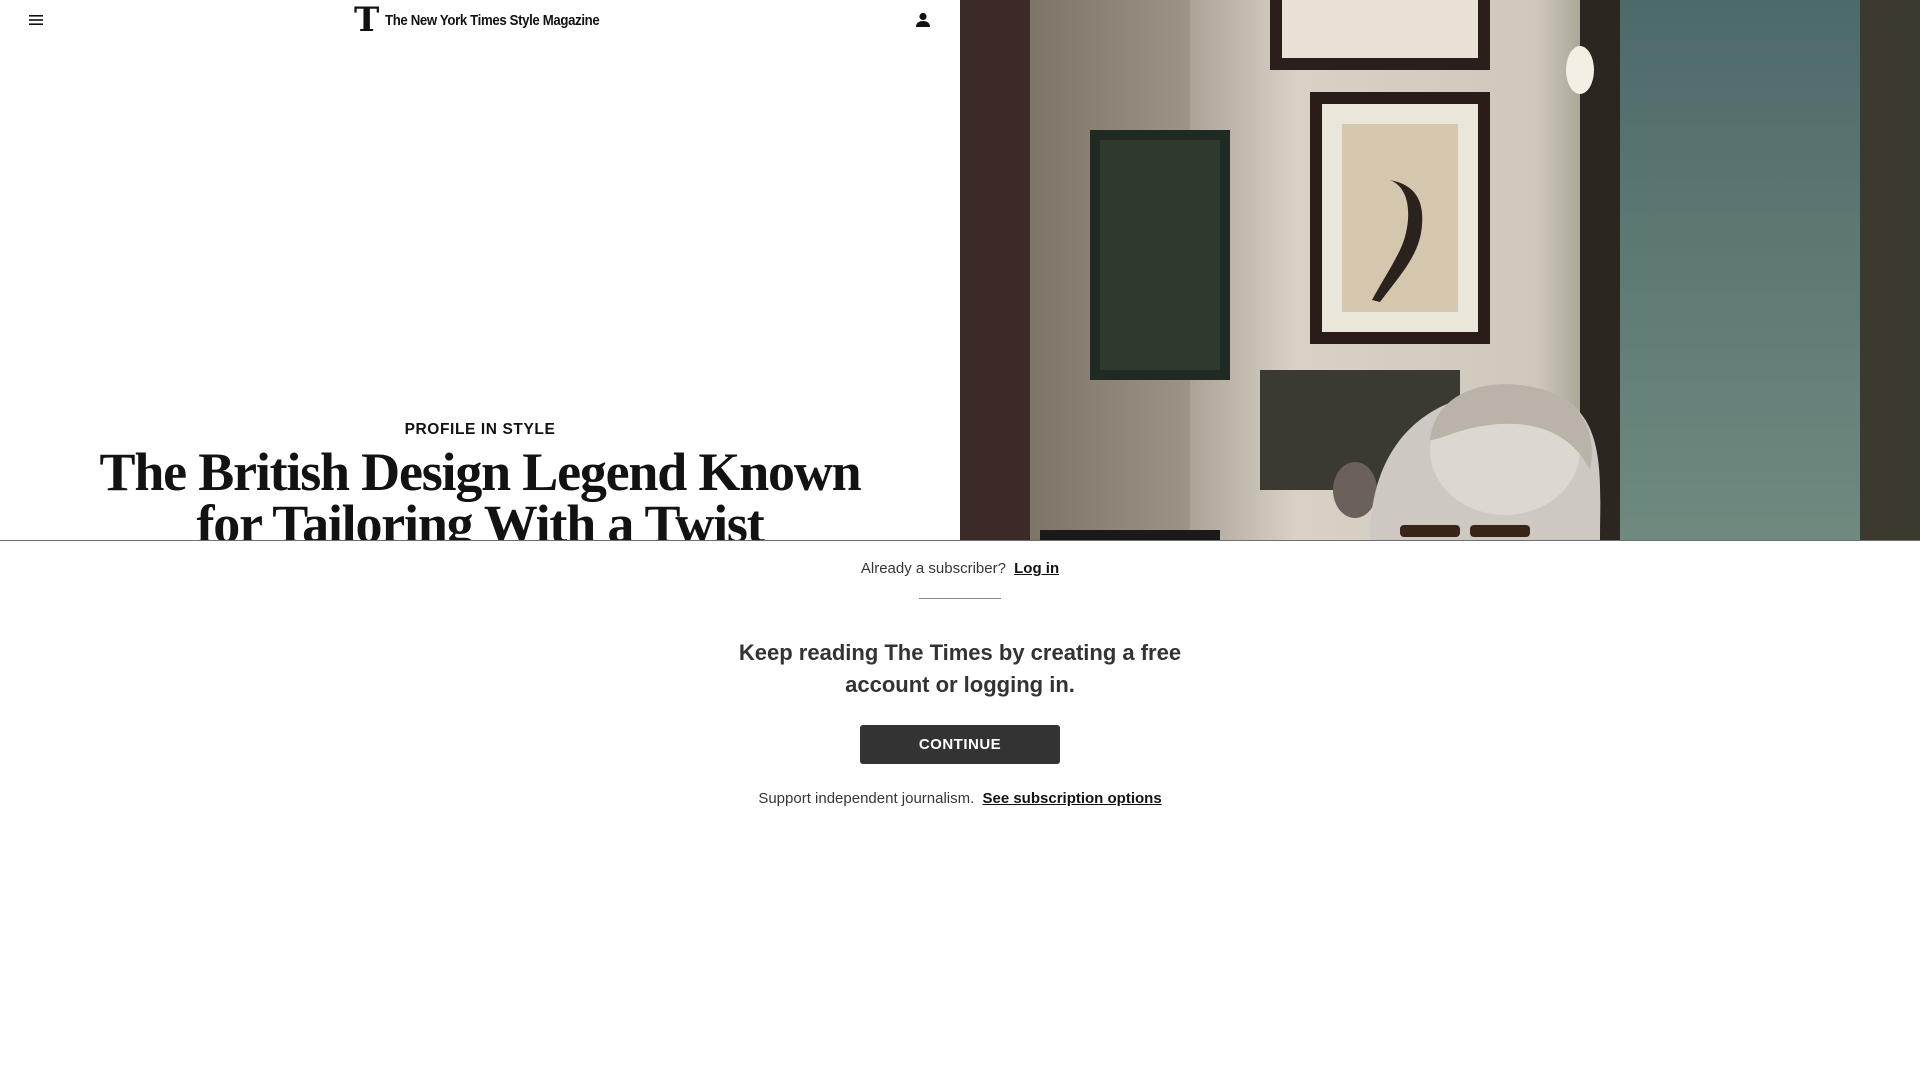 Image resolution: width=1920 pixels, height=1080 pixels. I want to click on subscription-options-link: See subscription options, so click(1071, 798).